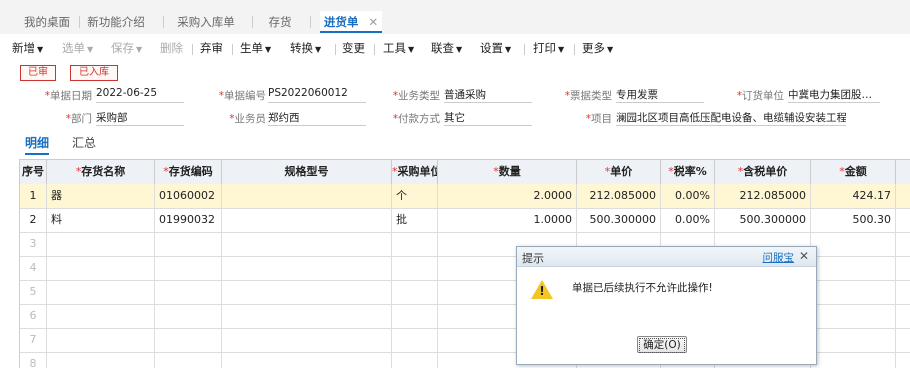 The height and width of the screenshot is (368, 910). Describe the element at coordinates (140, 95) in the screenshot. I see `date-field: 2022-06-25` at that location.